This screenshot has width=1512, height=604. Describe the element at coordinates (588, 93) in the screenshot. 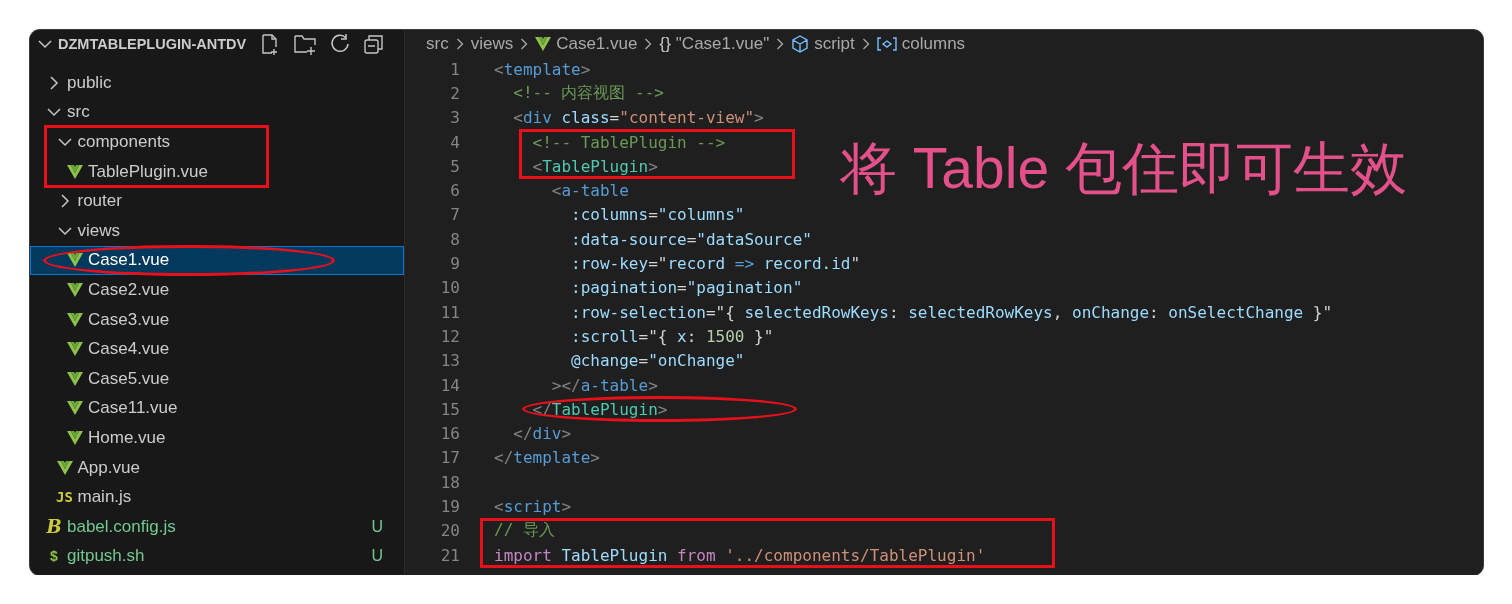

I see `code-line: <!-- 内容视图 -->` at that location.